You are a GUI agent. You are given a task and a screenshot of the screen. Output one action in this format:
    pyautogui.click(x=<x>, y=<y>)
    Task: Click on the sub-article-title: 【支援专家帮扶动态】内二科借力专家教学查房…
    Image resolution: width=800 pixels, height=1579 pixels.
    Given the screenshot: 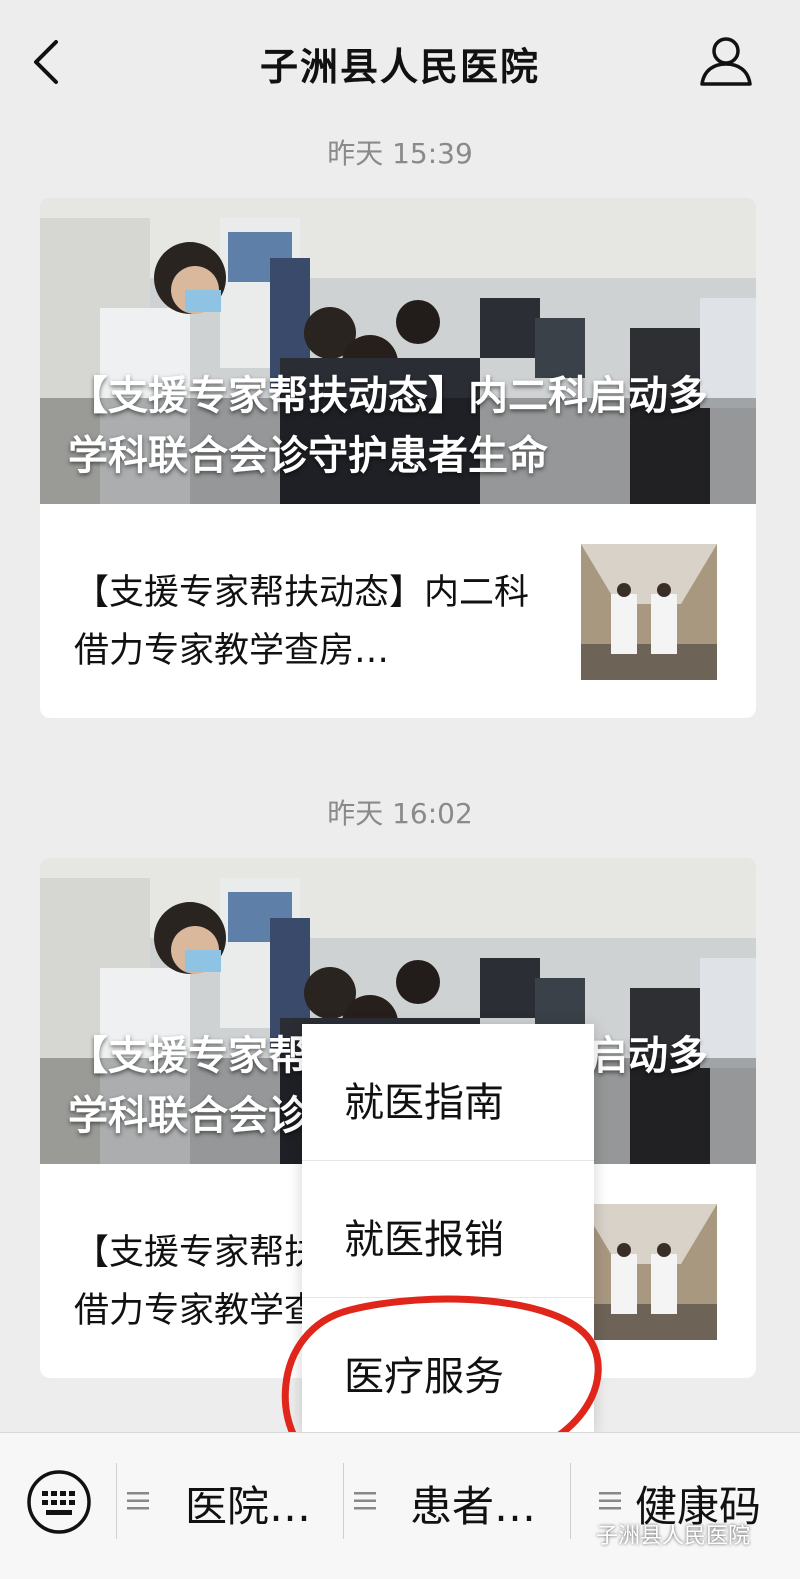 What is the action you would take?
    pyautogui.click(x=302, y=622)
    